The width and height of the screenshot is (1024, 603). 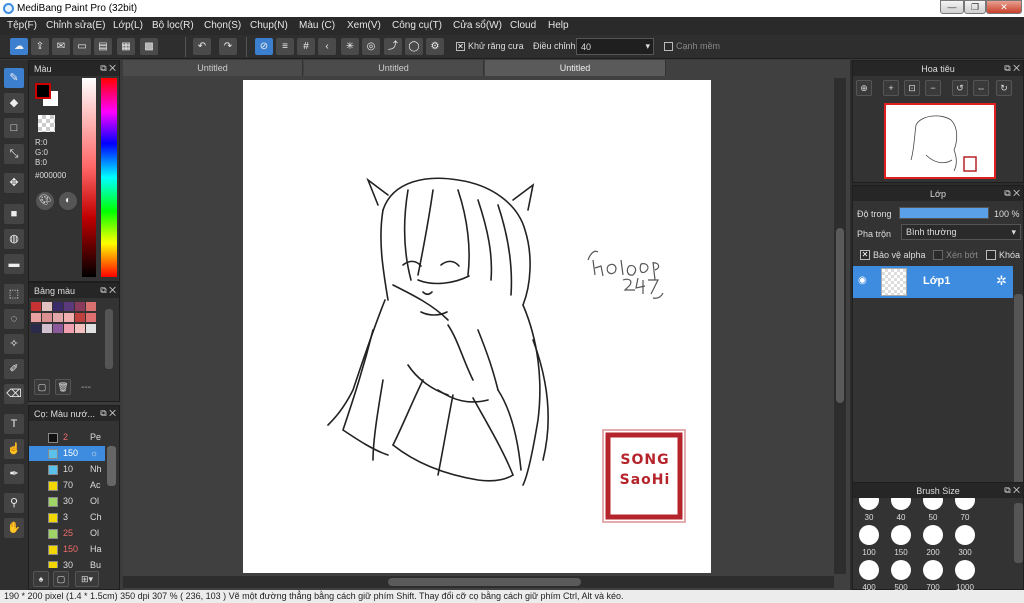 I want to click on dropper-tool-icon: ✒, so click(x=14, y=474).